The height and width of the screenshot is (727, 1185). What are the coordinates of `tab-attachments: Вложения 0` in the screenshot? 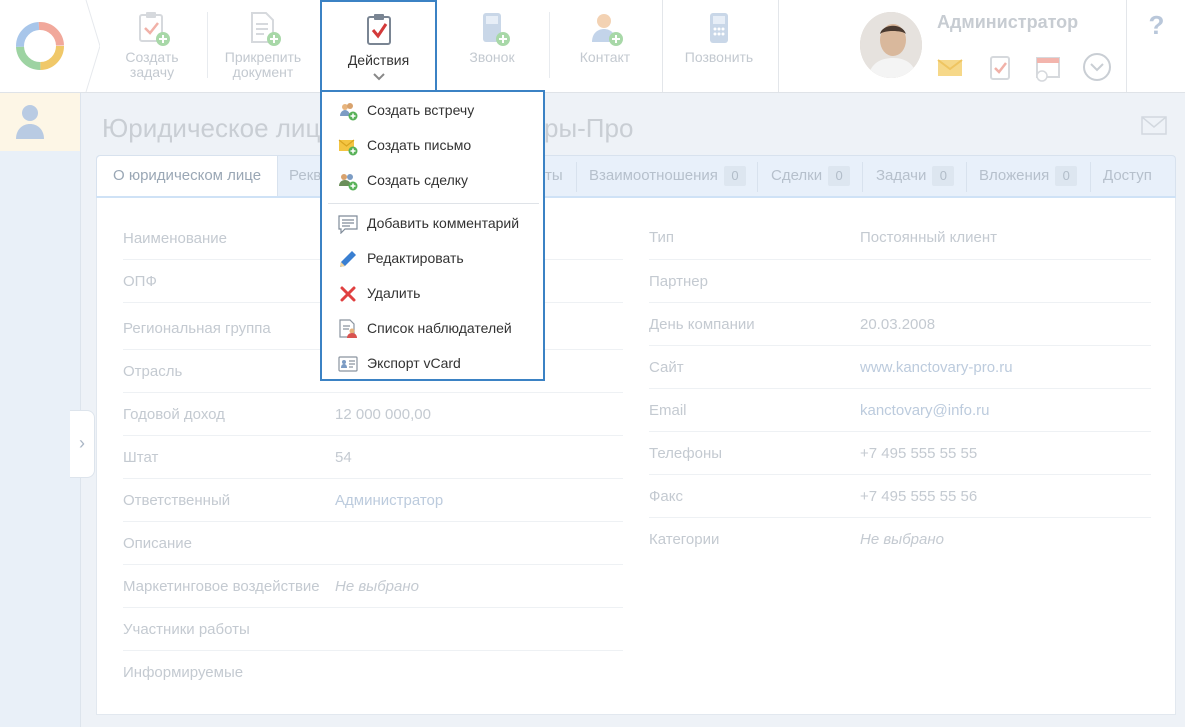 It's located at (1028, 176).